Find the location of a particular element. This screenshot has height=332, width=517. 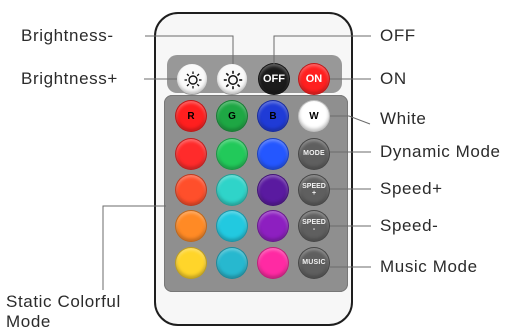

static-colorful-line is located at coordinates (134, 247).